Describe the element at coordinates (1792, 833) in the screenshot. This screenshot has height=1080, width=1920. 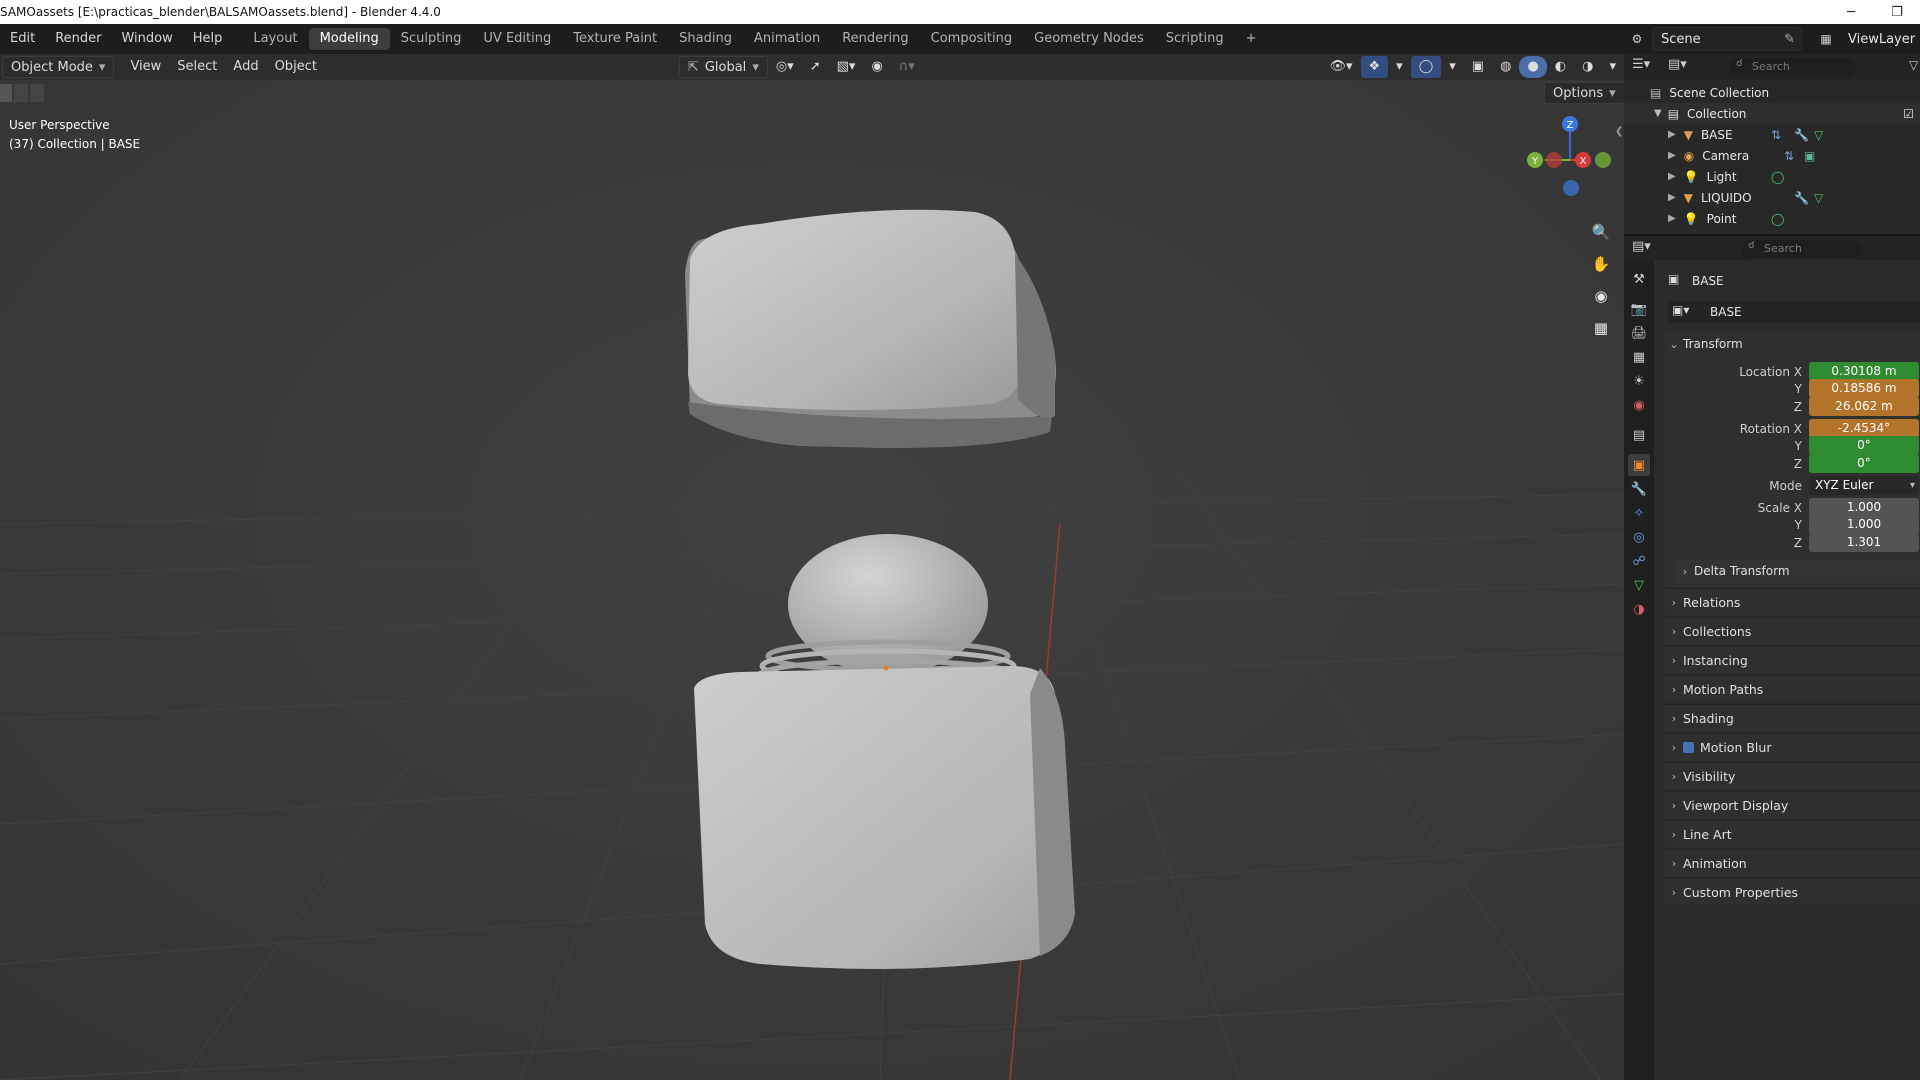
I see `panel-line-art: › Line Art` at that location.